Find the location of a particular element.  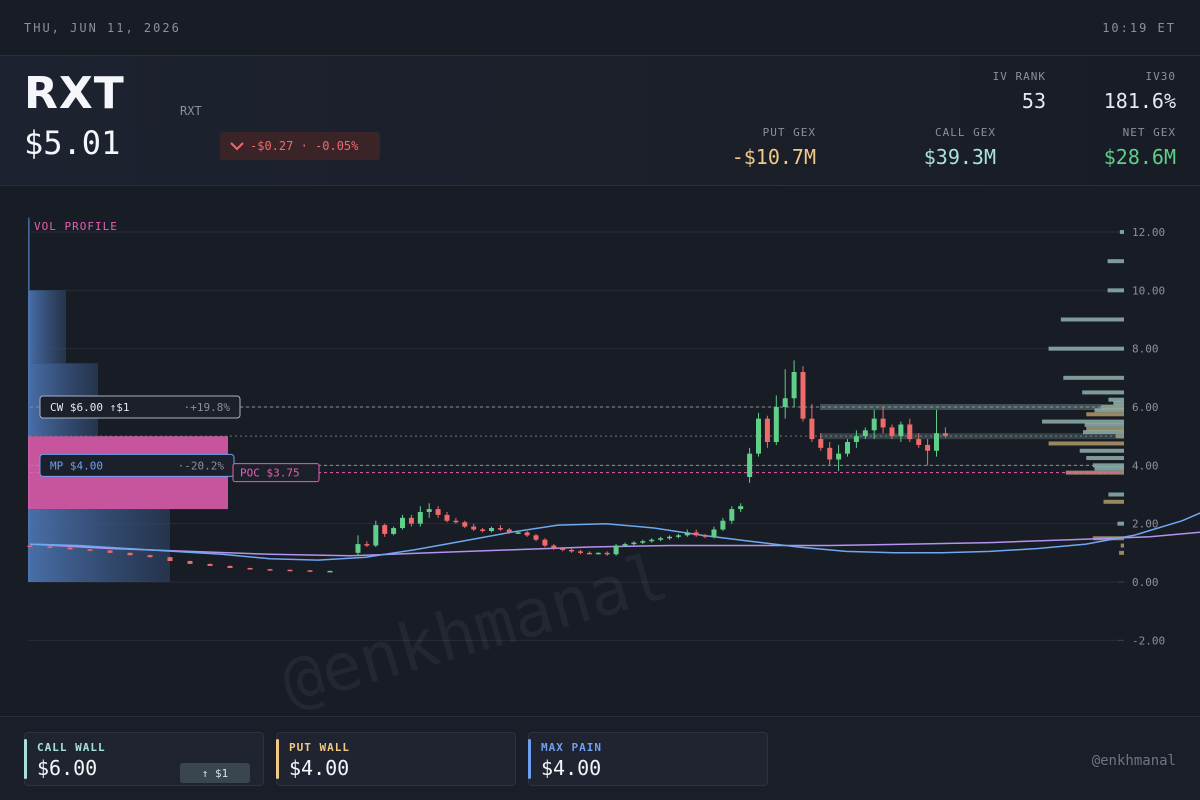

call-wall-card: CALL WALL $6.00 ↑ $1 is located at coordinates (144, 759).